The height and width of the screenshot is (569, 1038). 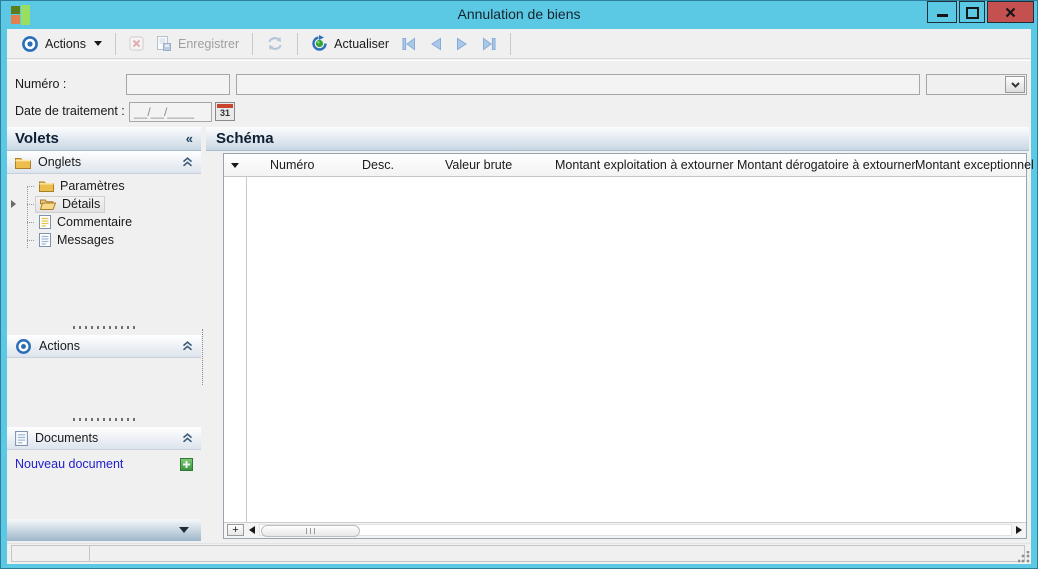 What do you see at coordinates (37, 138) in the screenshot?
I see `volets-title: Volets` at bounding box center [37, 138].